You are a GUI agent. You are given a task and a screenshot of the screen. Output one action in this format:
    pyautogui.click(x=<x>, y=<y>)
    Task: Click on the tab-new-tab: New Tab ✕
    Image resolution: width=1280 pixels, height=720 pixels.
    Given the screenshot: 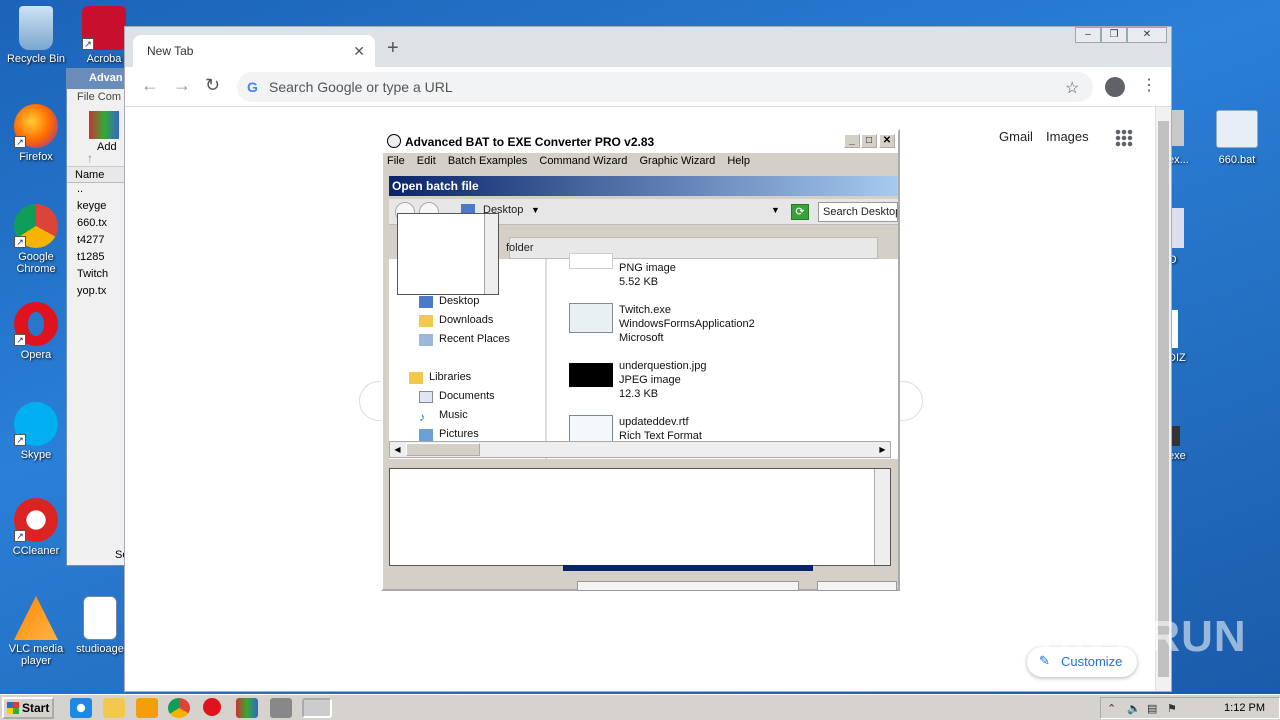 What is the action you would take?
    pyautogui.click(x=254, y=51)
    